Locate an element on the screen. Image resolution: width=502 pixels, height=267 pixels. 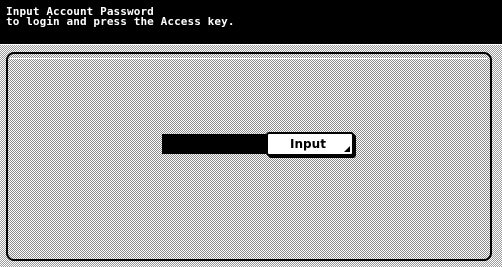
input-button-label: Input is located at coordinates (308, 144).